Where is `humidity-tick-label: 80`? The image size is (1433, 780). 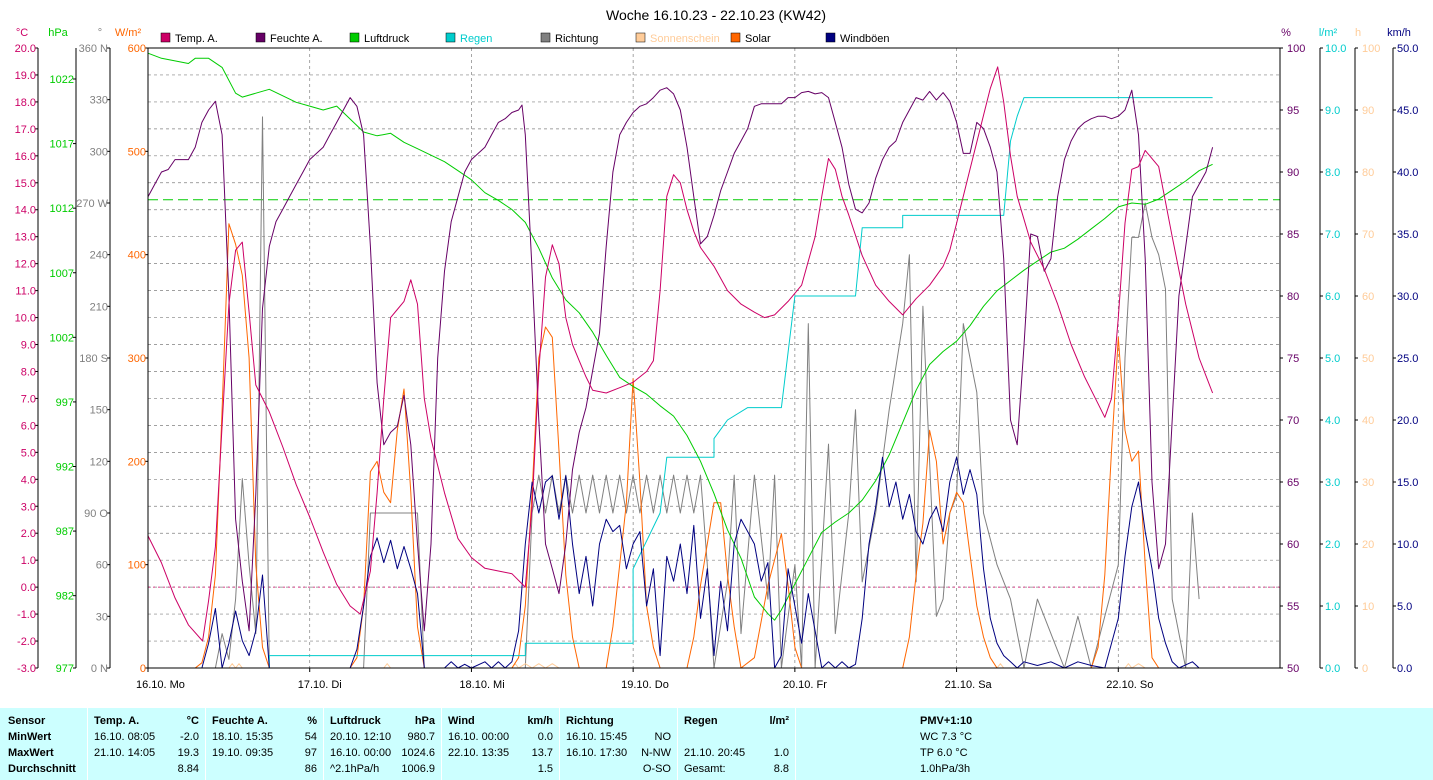 humidity-tick-label: 80 is located at coordinates (1293, 297).